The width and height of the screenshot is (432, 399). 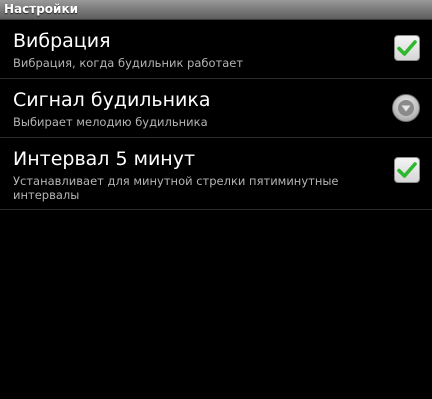 What do you see at coordinates (62, 41) in the screenshot?
I see `pref-title-vibration: Вибрация` at bounding box center [62, 41].